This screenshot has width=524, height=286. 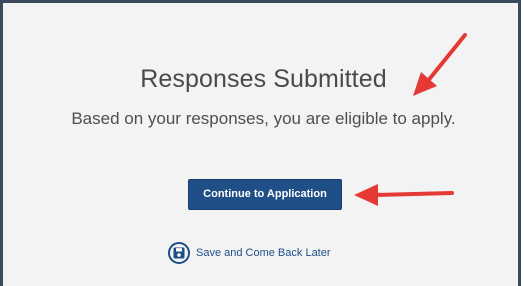 I want to click on continue-to-application-button: Continue to Application, so click(x=265, y=194).